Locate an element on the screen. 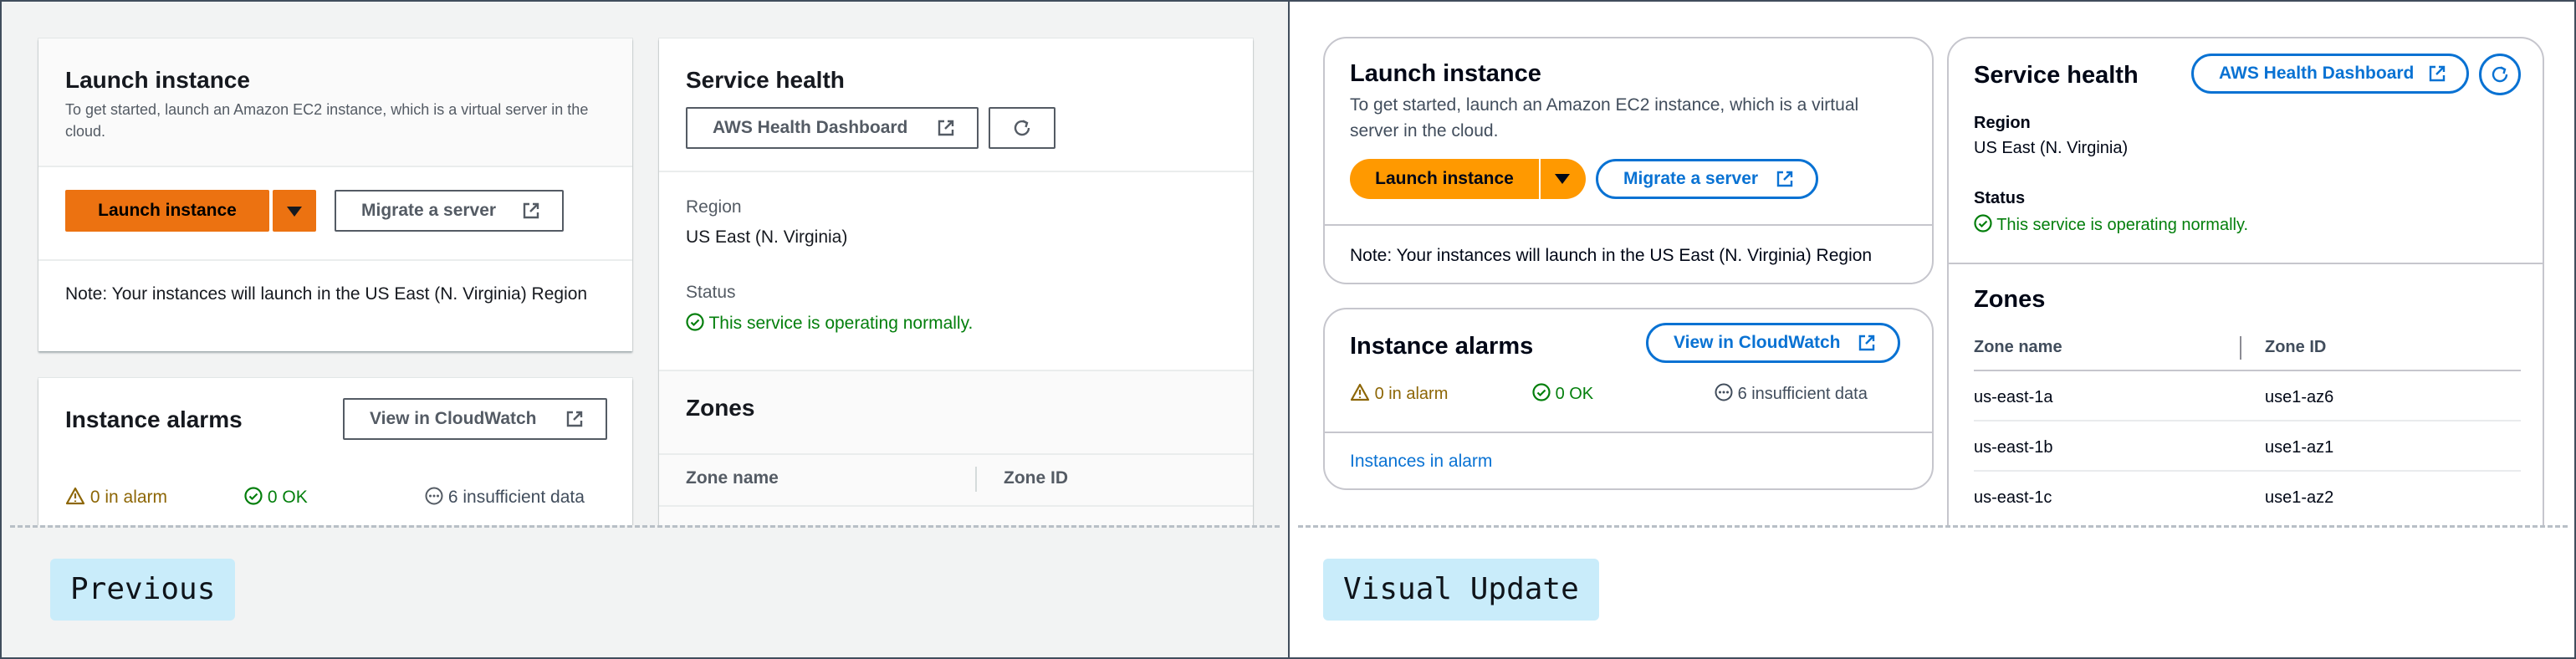  fold-line is located at coordinates (1933, 526).